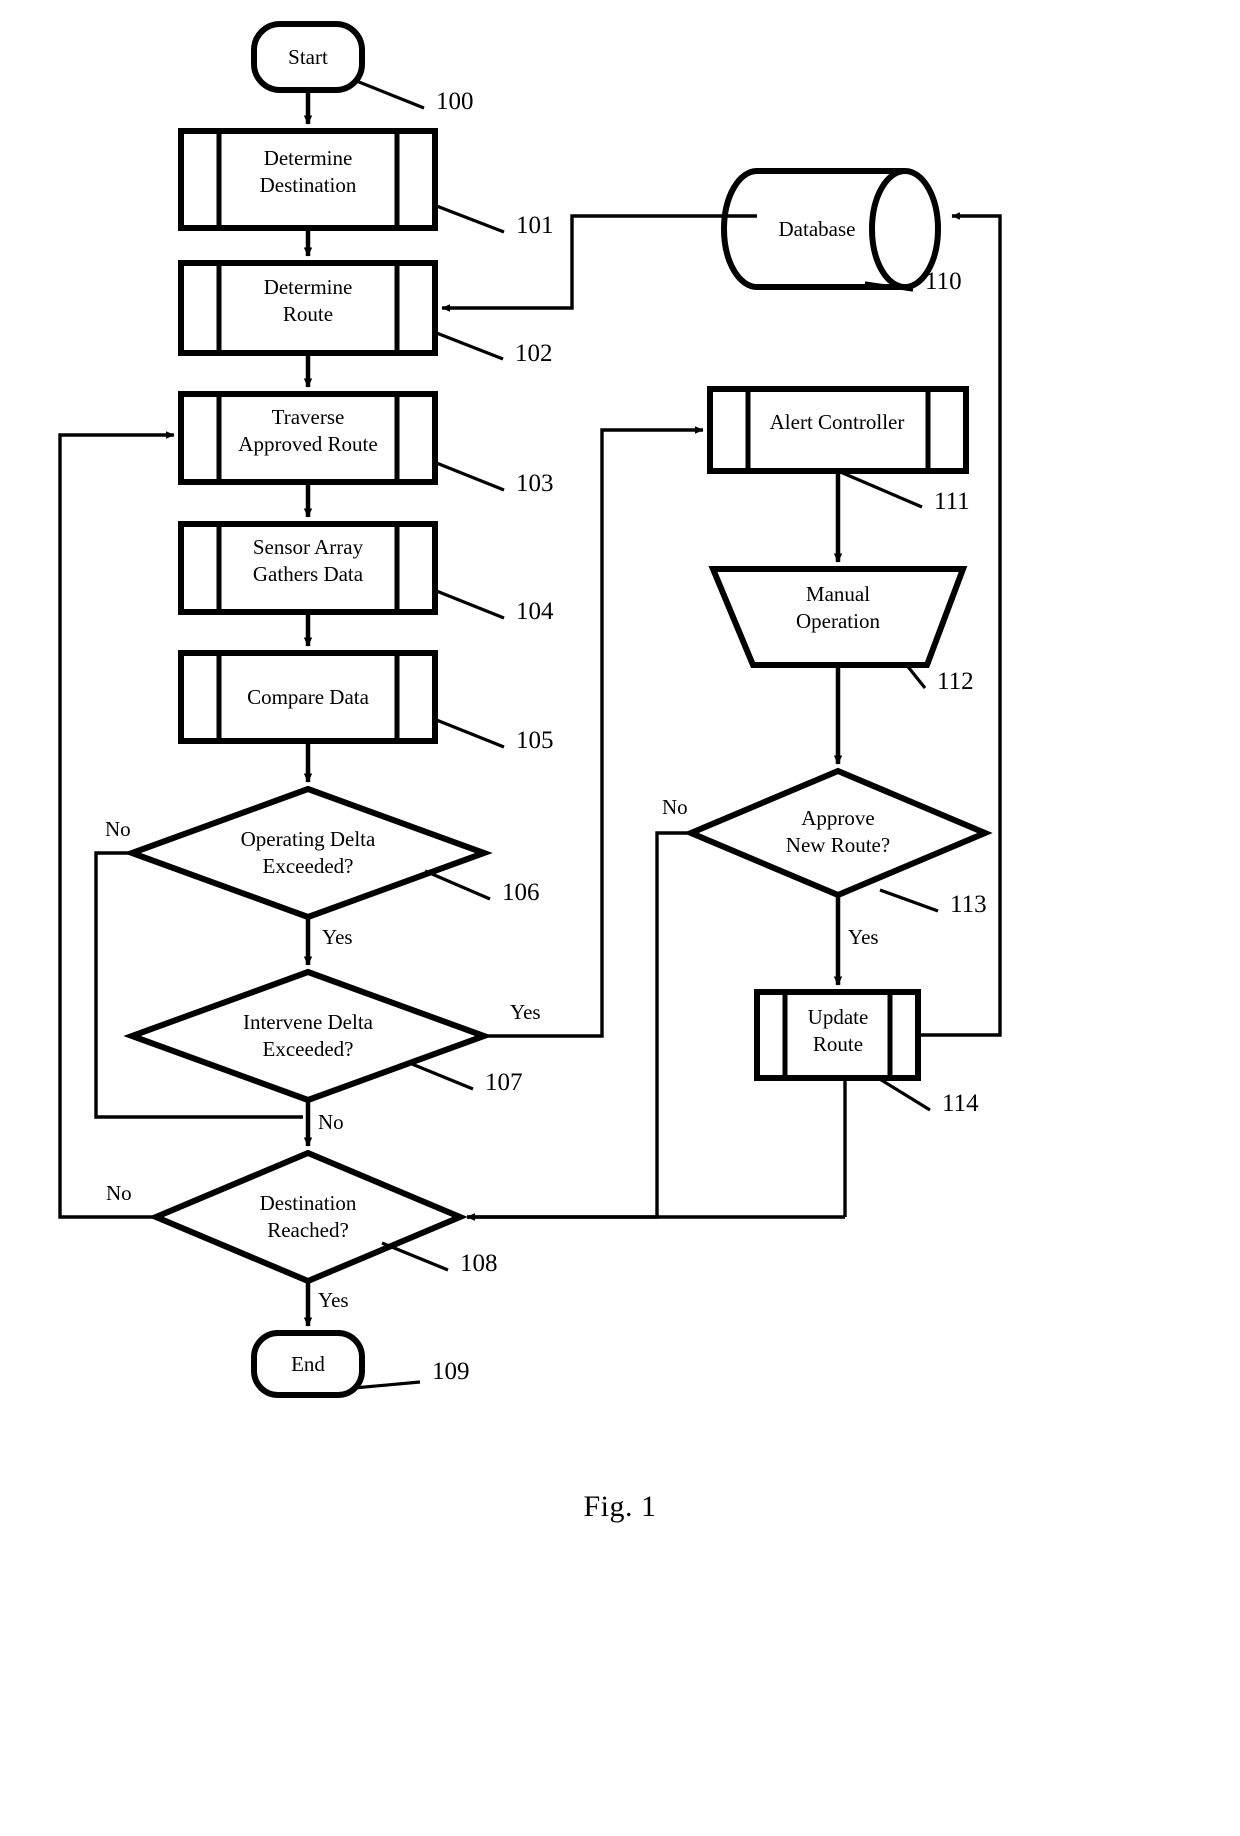 This screenshot has width=1240, height=1836. I want to click on node-shape-manual-operation, so click(838, 617).